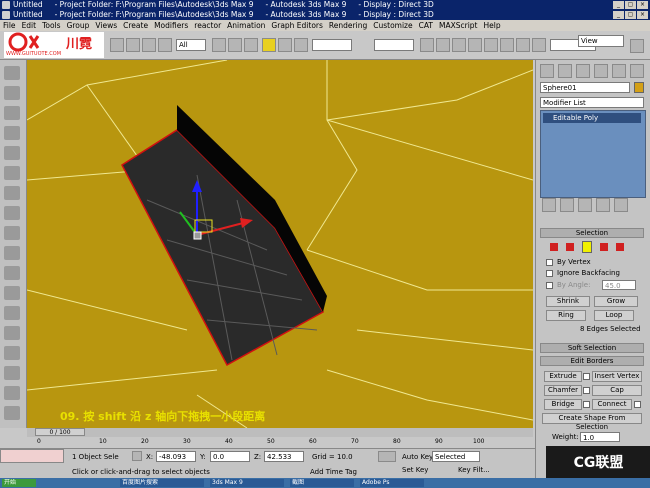 This screenshot has height=488, width=650. What do you see at coordinates (619, 285) in the screenshot?
I see `by-angle-spinner: 45.0` at bounding box center [619, 285].